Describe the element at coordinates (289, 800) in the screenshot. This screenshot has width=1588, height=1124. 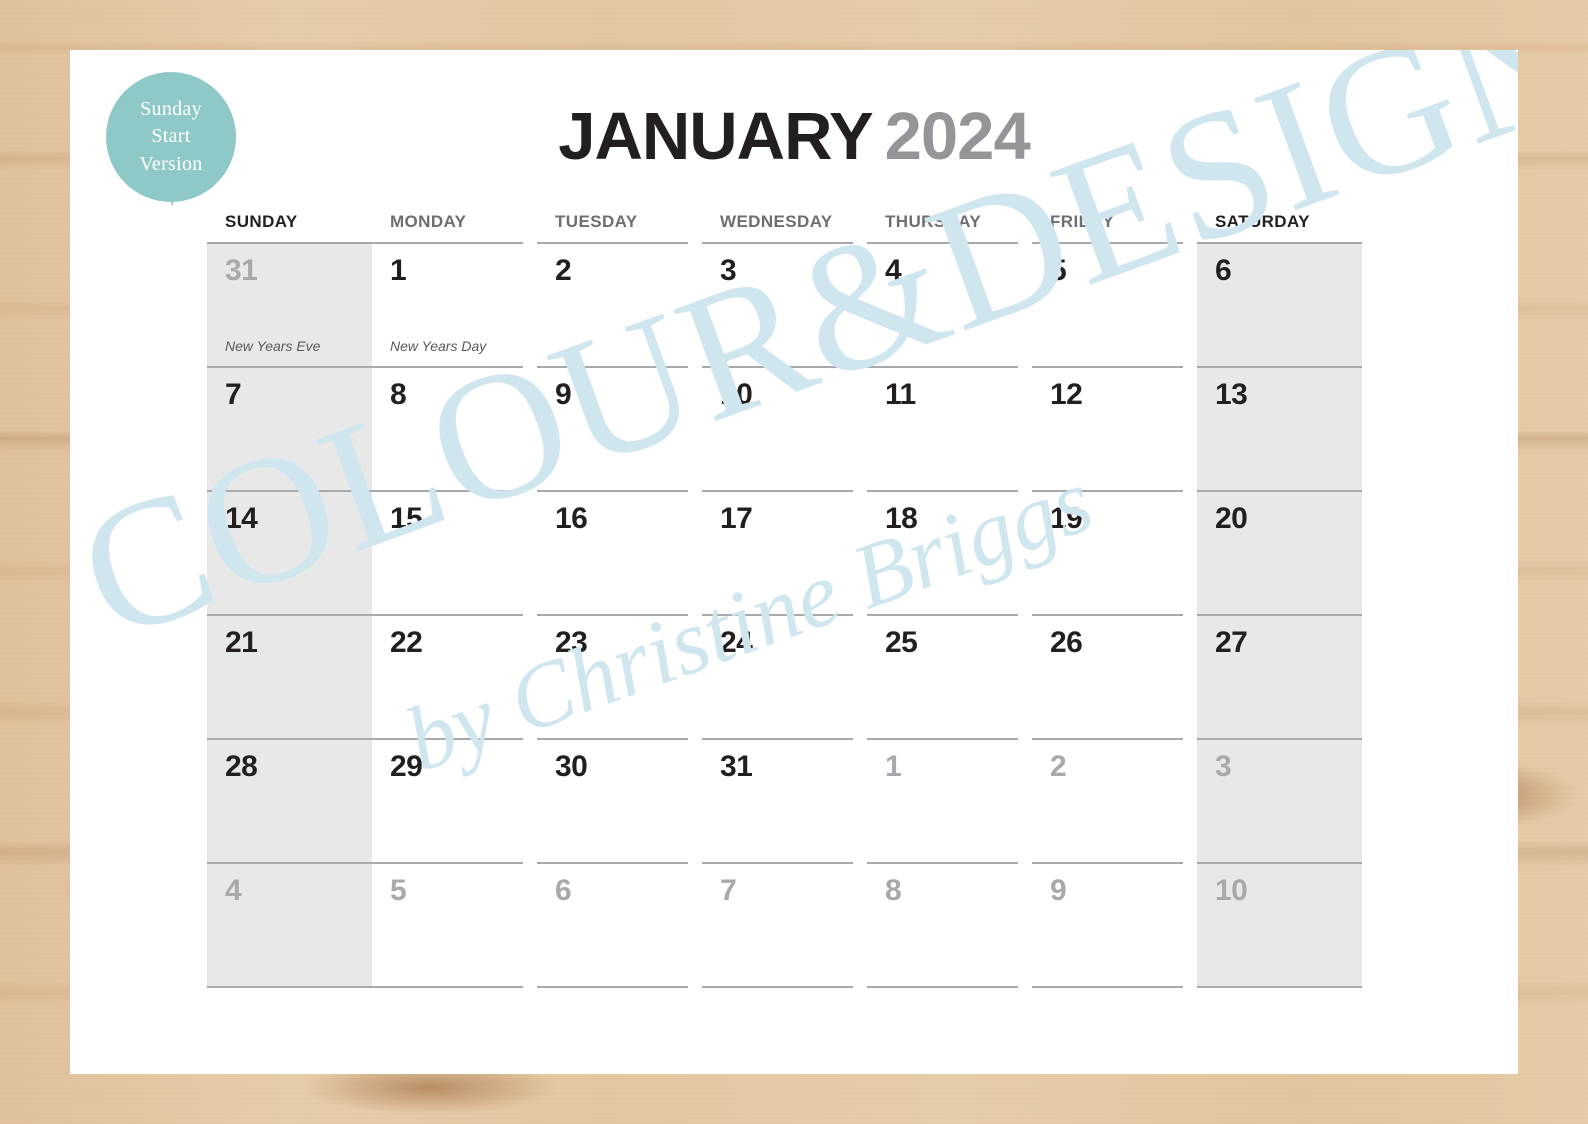
I see `day-cell: 28` at that location.